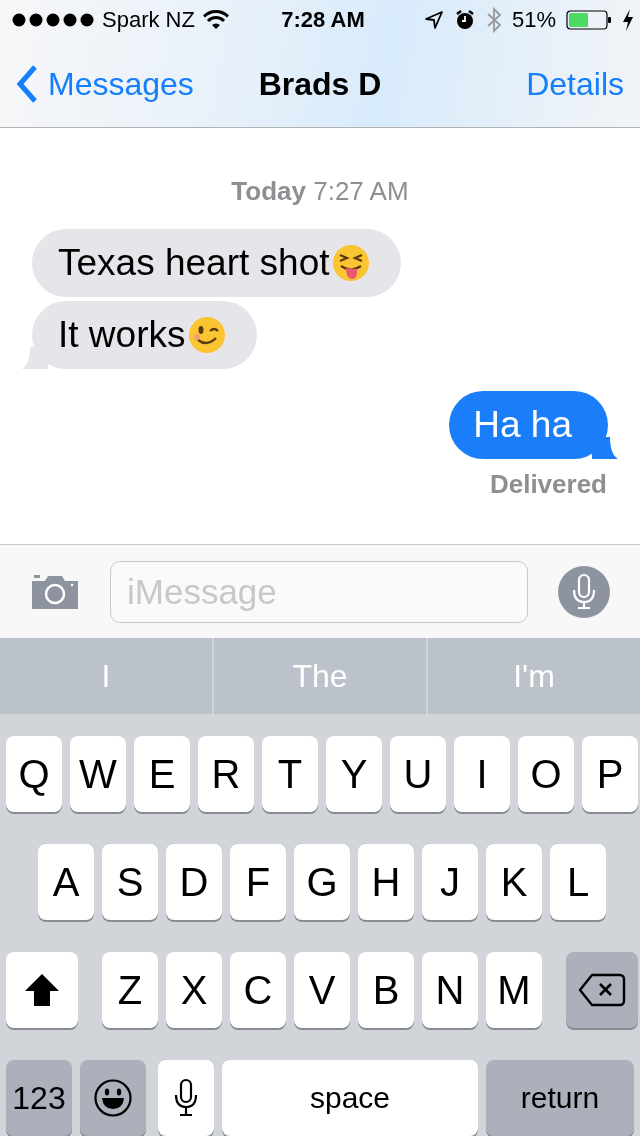  Describe the element at coordinates (514, 882) in the screenshot. I see `letter-key: K` at that location.